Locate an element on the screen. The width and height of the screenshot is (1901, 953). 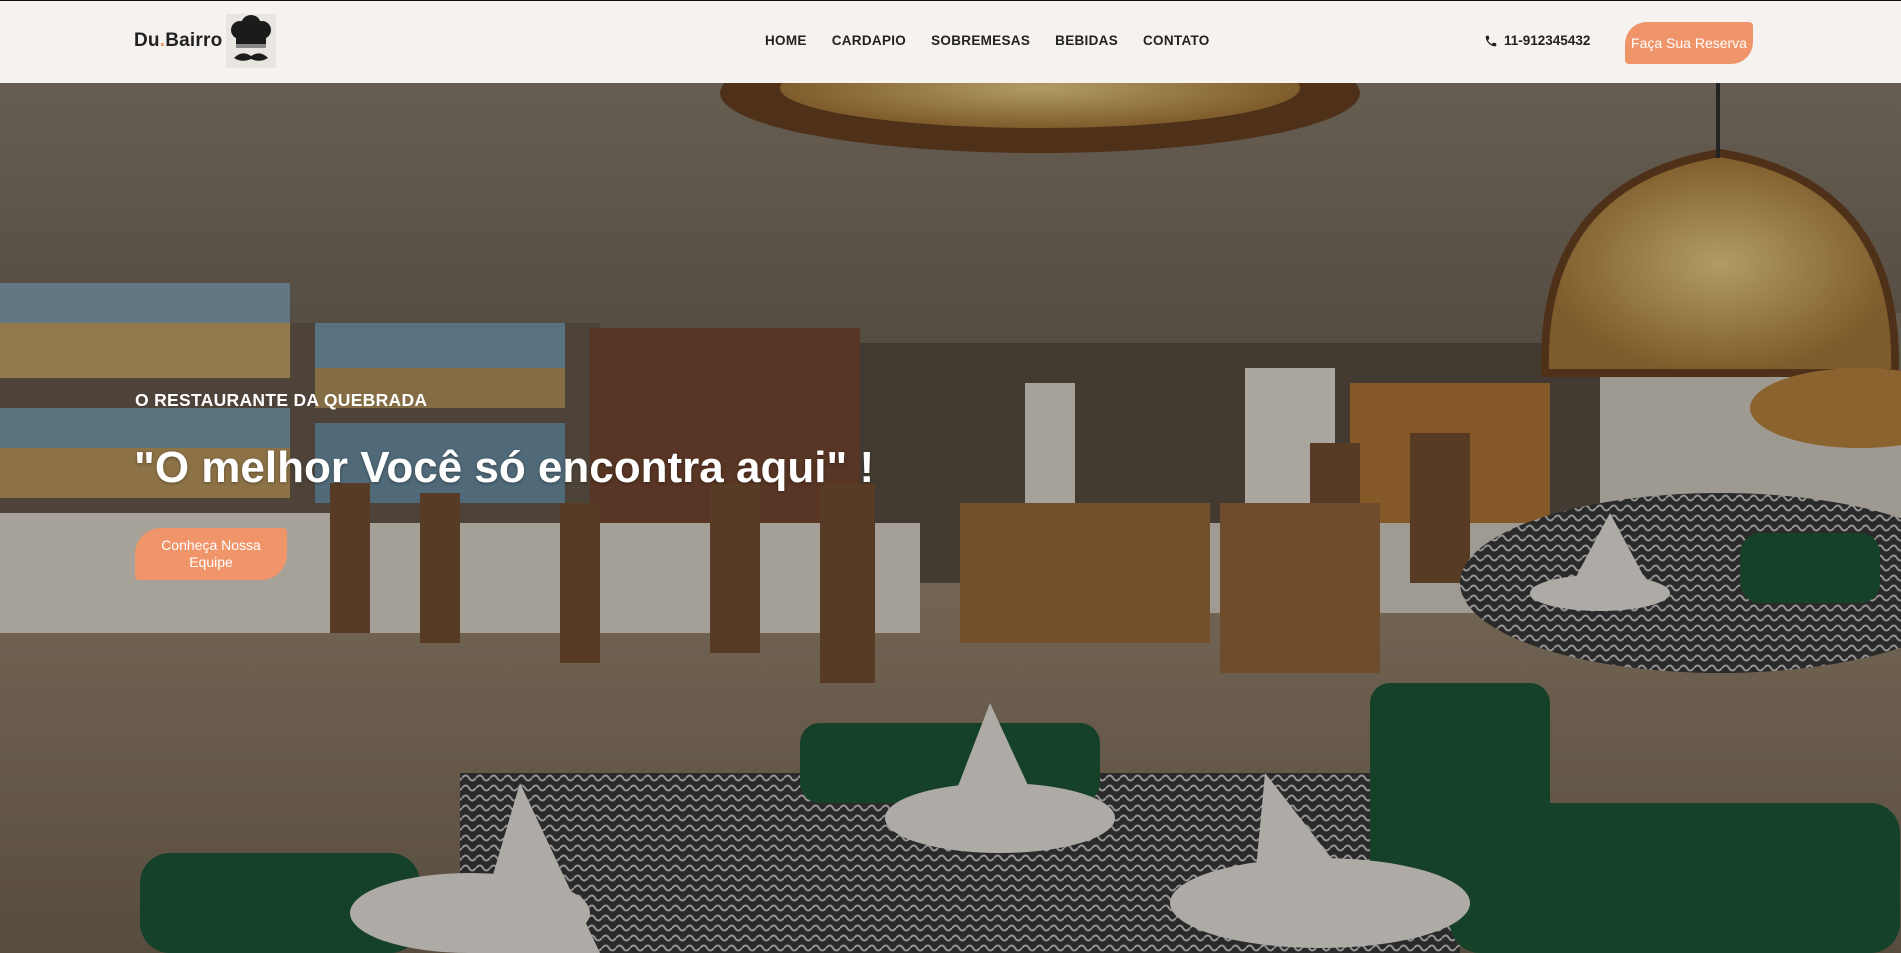
reserve-button: Faça Sua Reserva is located at coordinates (1689, 43).